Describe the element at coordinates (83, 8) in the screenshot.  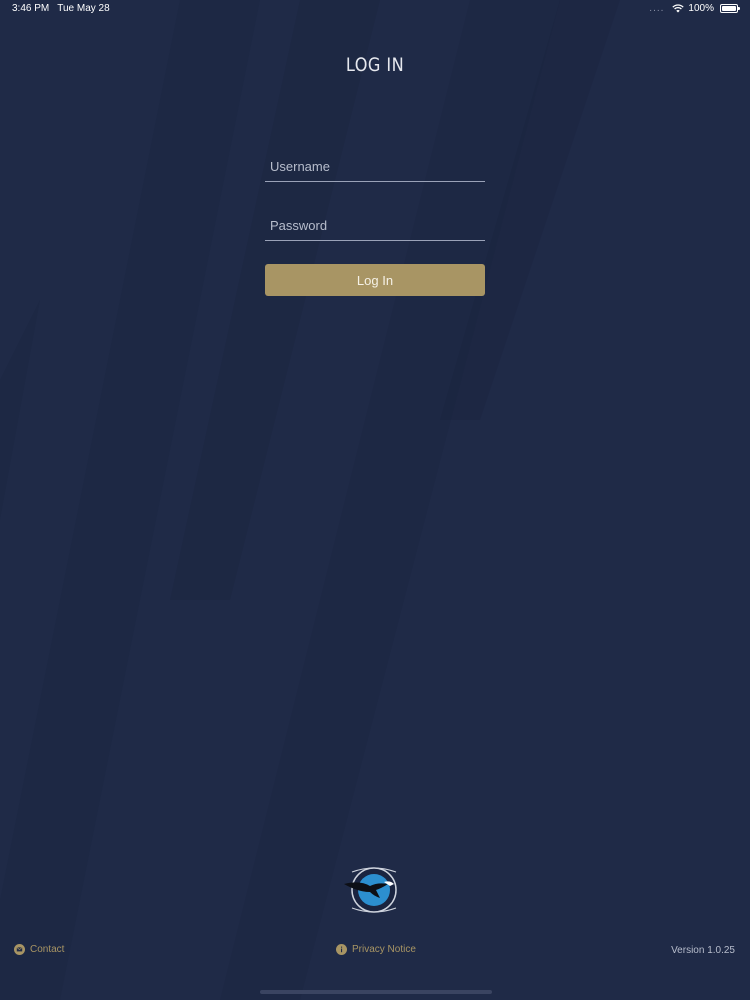
I see `status-date: Tue May 28` at that location.